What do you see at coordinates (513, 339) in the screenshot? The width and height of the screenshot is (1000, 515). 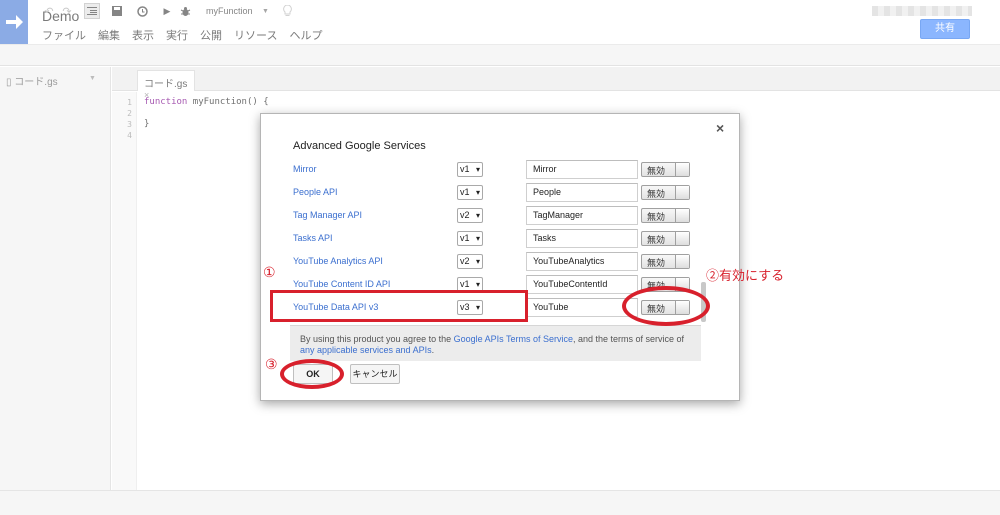 I see `tos-link-google-apis: Google APIs Terms of Service` at bounding box center [513, 339].